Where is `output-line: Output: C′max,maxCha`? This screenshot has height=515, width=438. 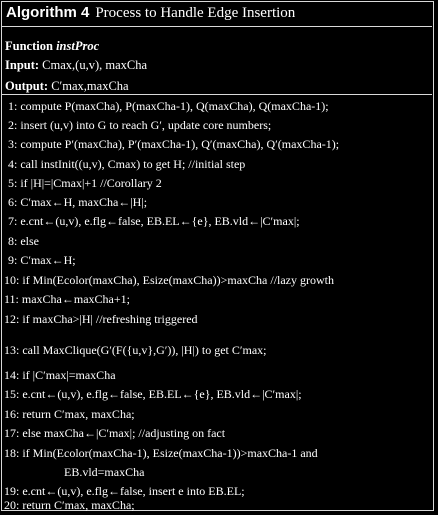 output-line: Output: C′max,maxCha is located at coordinates (67, 86).